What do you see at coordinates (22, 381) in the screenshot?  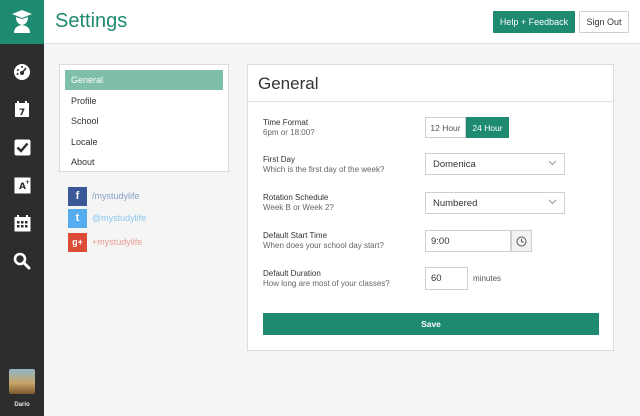 I see `avatar` at bounding box center [22, 381].